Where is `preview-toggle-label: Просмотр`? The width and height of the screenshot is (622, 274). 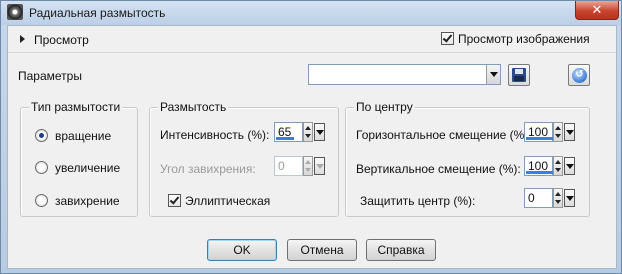
preview-toggle-label: Просмотр is located at coordinates (61, 40).